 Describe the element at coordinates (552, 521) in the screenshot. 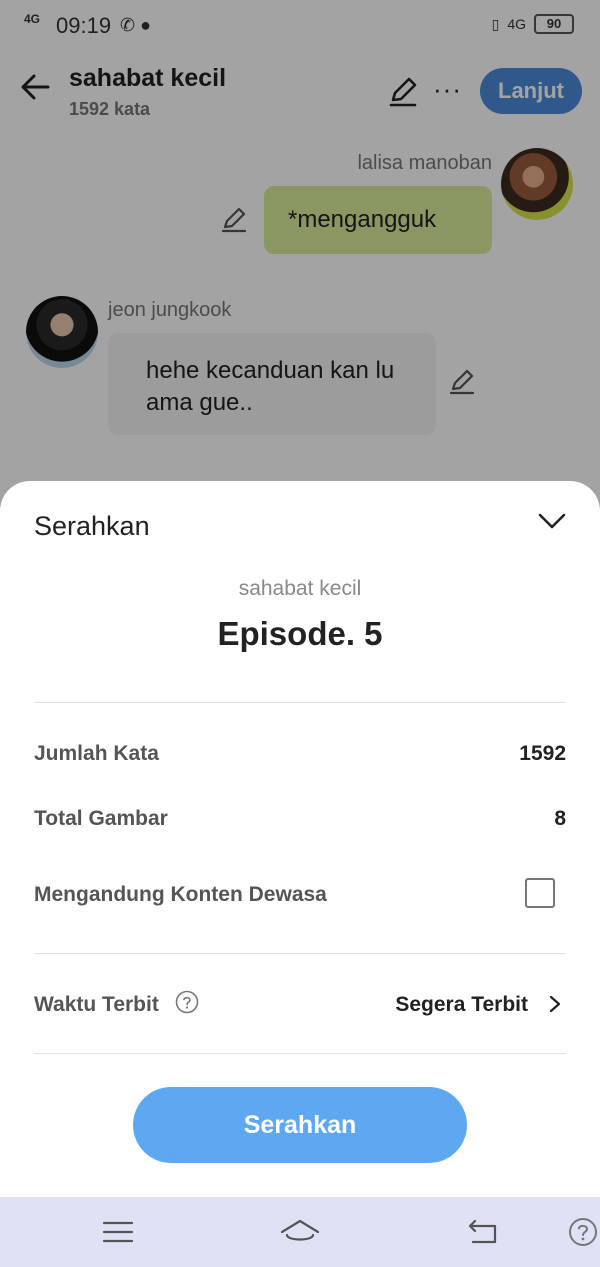

I see `chevron-down-icon` at that location.